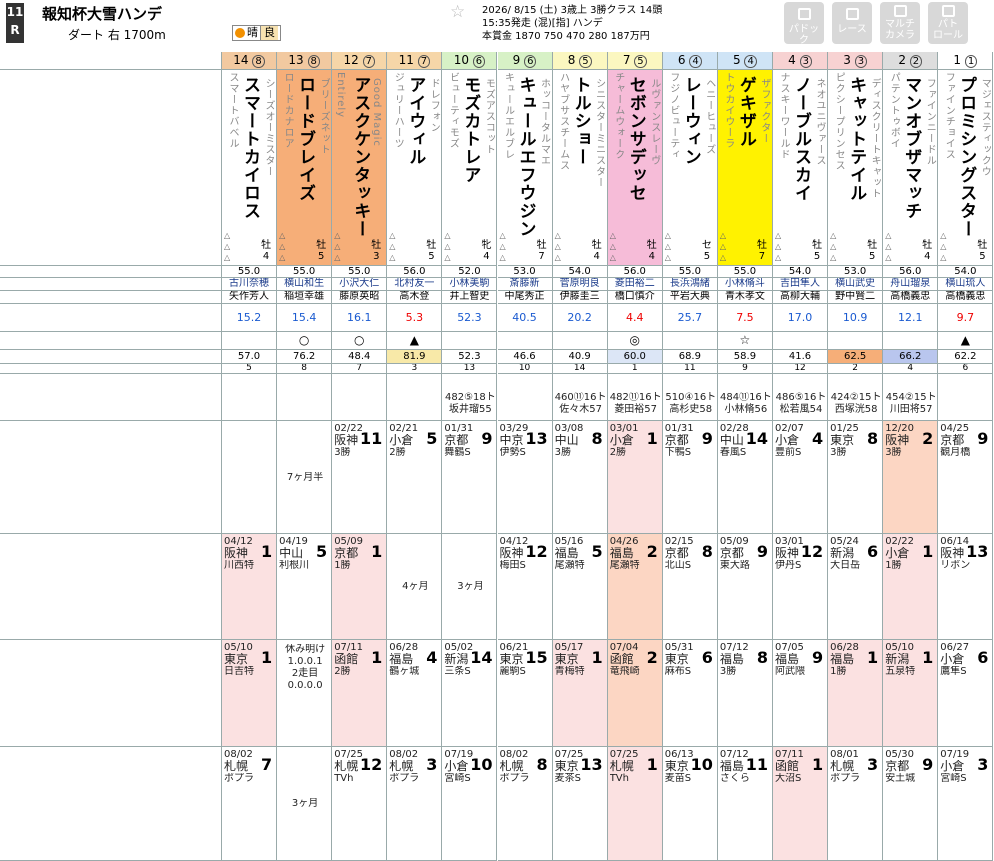 This screenshot has width=994, height=861. What do you see at coordinates (690, 357) in the screenshot?
I see `index-cell: 68.9` at bounding box center [690, 357].